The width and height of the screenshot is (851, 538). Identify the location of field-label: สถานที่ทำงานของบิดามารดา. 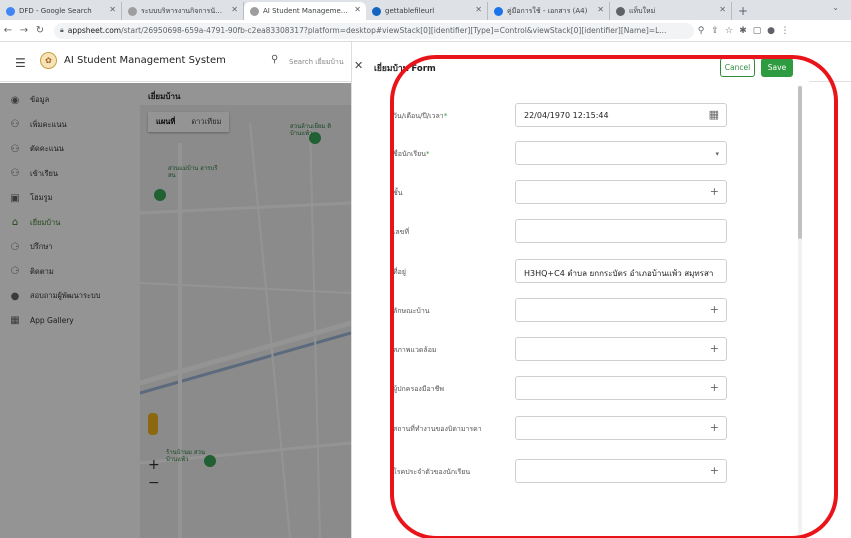
(448, 429).